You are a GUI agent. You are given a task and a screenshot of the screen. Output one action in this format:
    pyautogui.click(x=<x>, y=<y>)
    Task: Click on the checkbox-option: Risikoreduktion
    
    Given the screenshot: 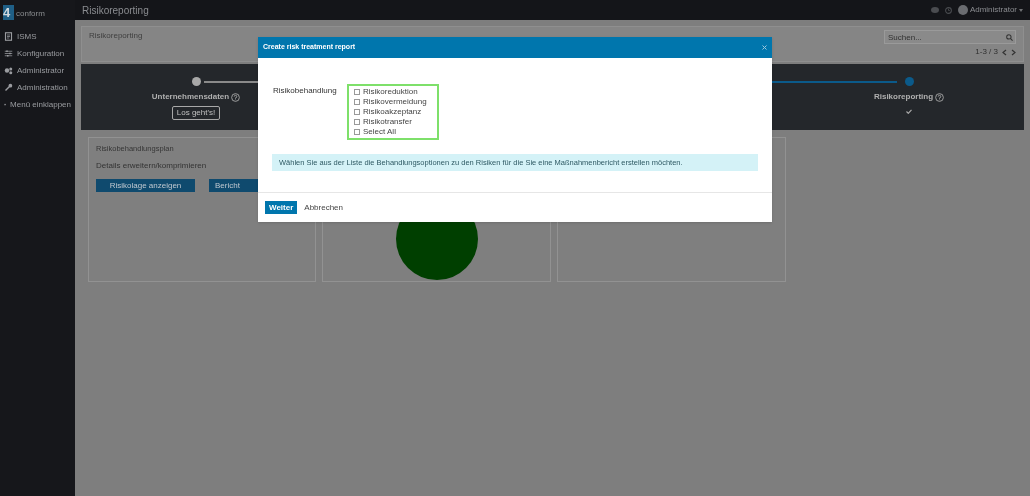 What is the action you would take?
    pyautogui.click(x=386, y=92)
    